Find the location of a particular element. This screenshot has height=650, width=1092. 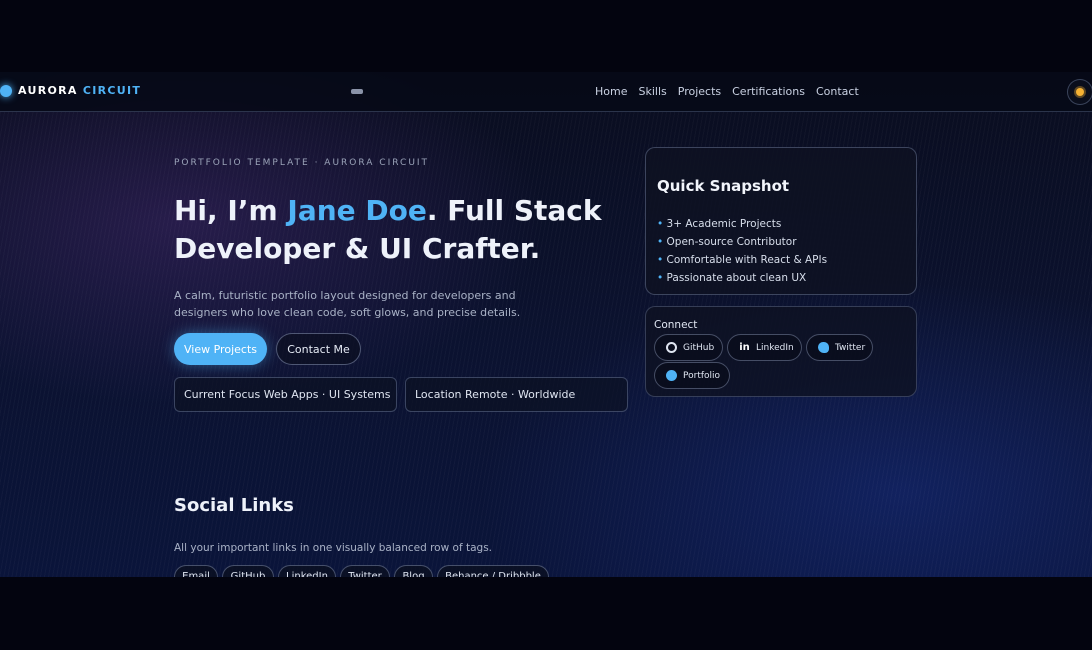

nav-link-projects: Projects is located at coordinates (699, 91).